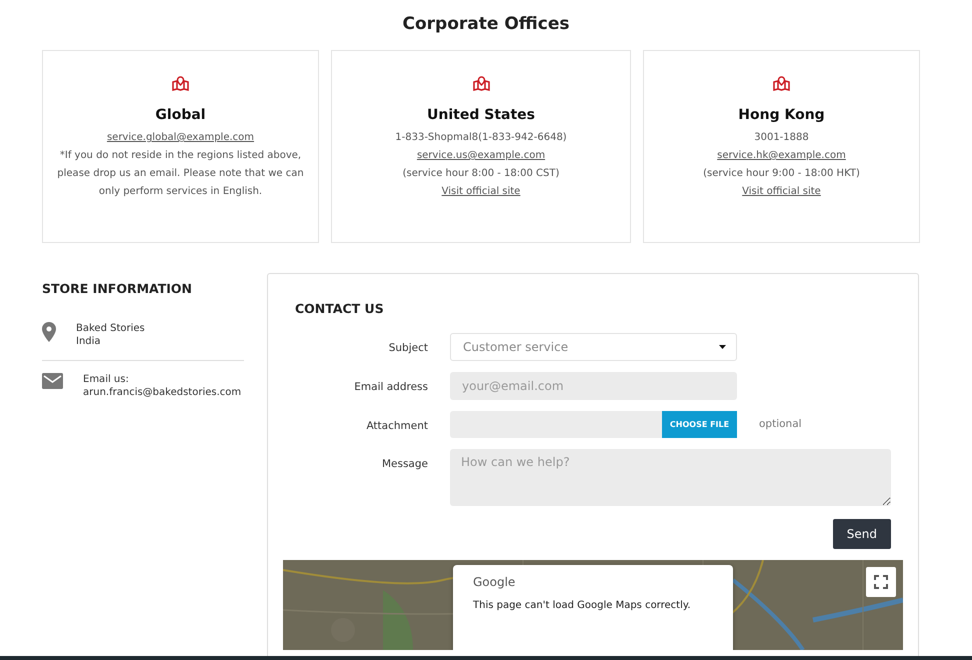  What do you see at coordinates (162, 392) in the screenshot?
I see `store-text: arun.francis@bakedstories.com` at bounding box center [162, 392].